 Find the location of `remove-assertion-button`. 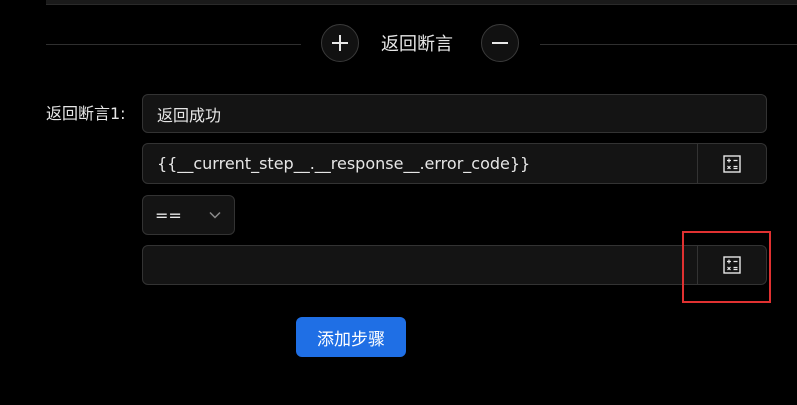

remove-assertion-button is located at coordinates (500, 43).